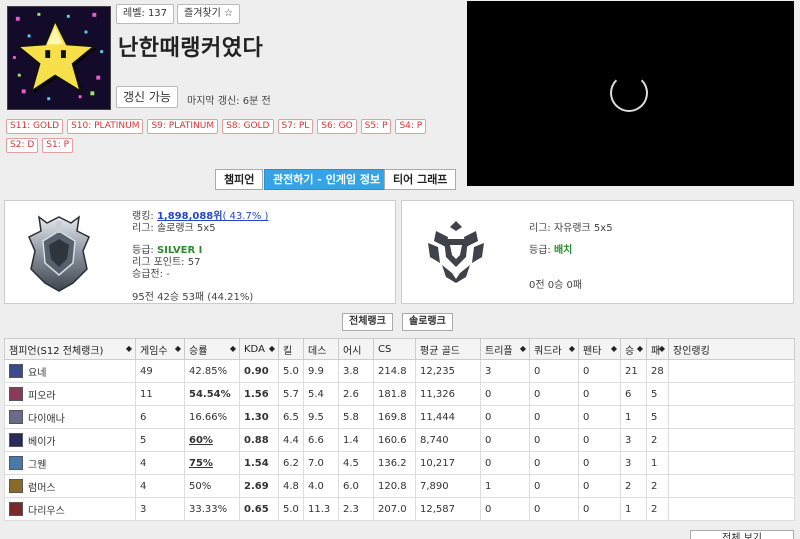 The height and width of the screenshot is (539, 800). I want to click on cs-cell: 120.8, so click(394, 486).